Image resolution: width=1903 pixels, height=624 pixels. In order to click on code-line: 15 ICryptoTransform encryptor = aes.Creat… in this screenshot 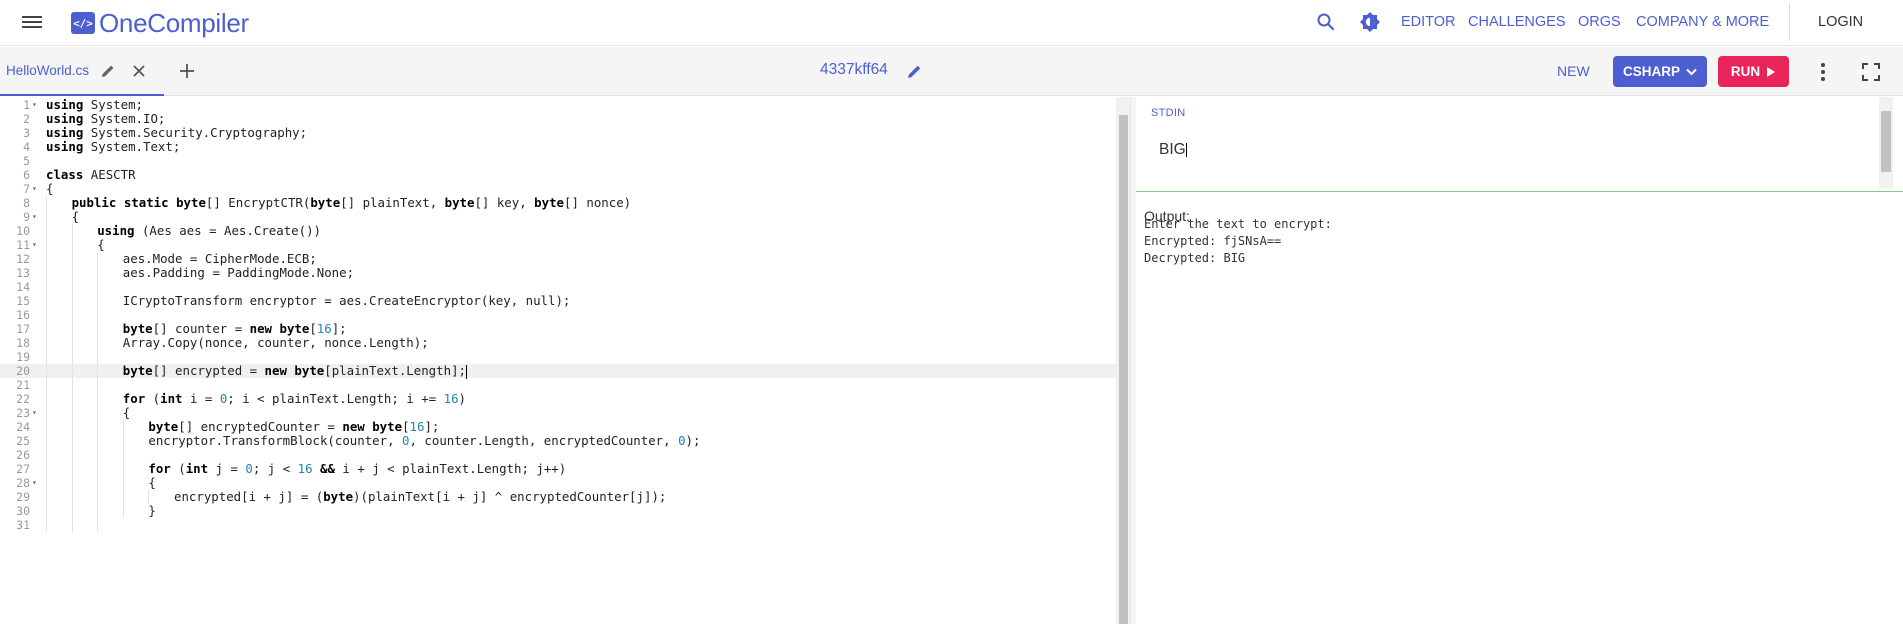, I will do `click(558, 301)`.